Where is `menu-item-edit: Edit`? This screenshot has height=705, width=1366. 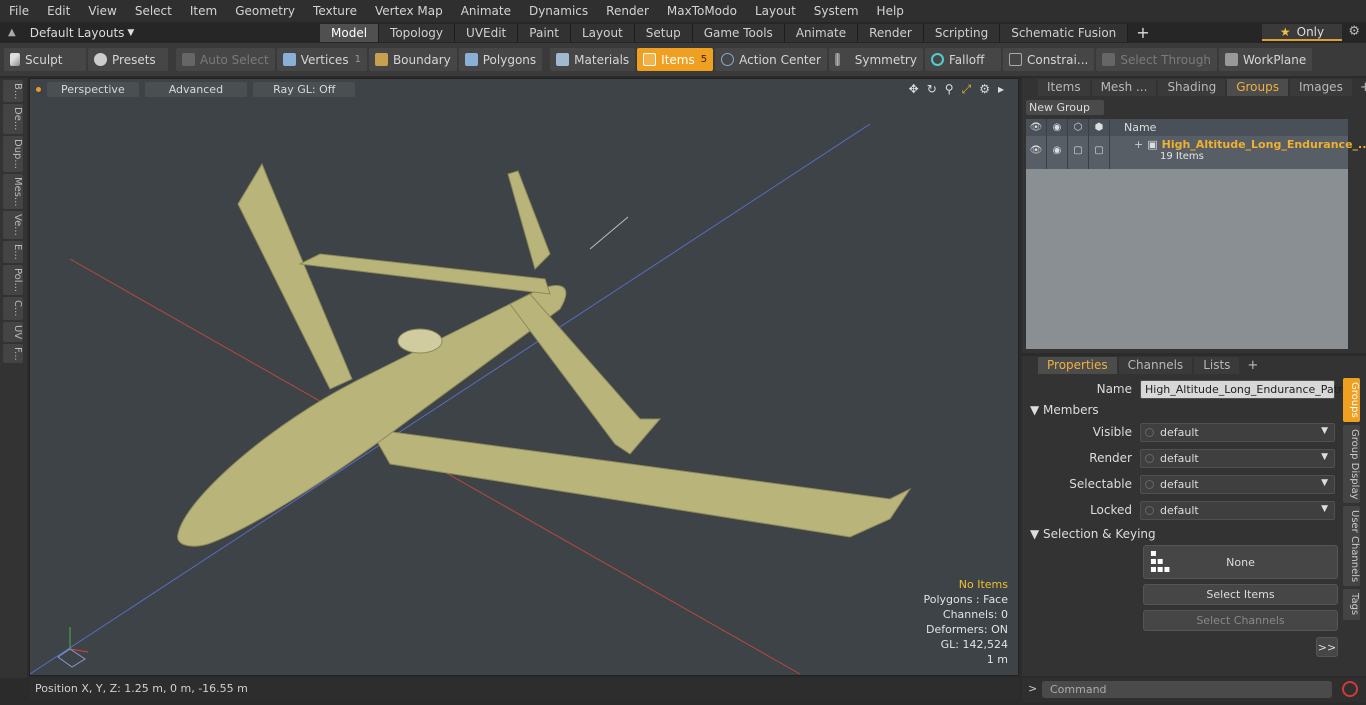
menu-item-edit: Edit is located at coordinates (58, 11).